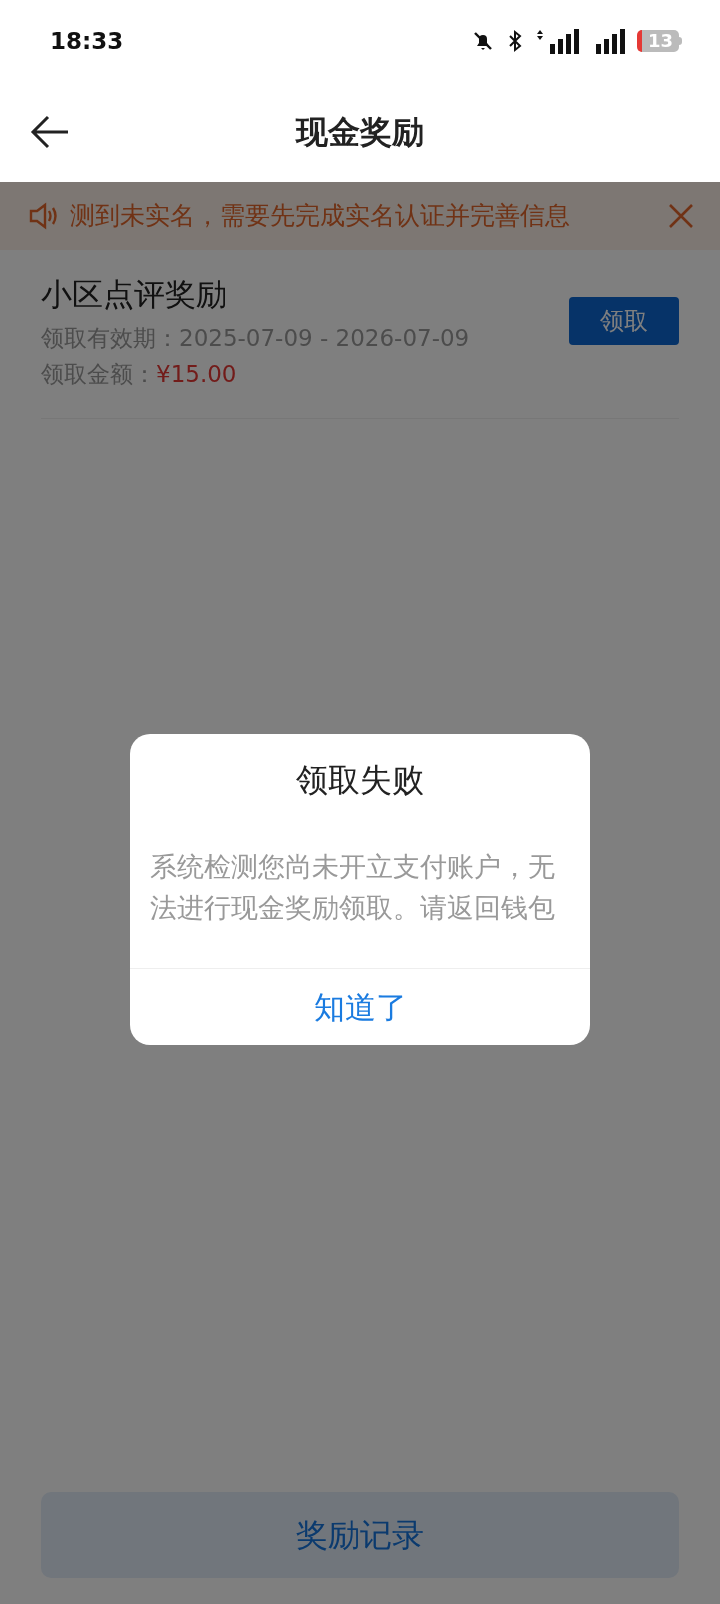  What do you see at coordinates (353, 887) in the screenshot?
I see `dialog-message: 系统检测您尚未开立支付账户，无法进行现金奖励领取。请返回钱包` at bounding box center [353, 887].